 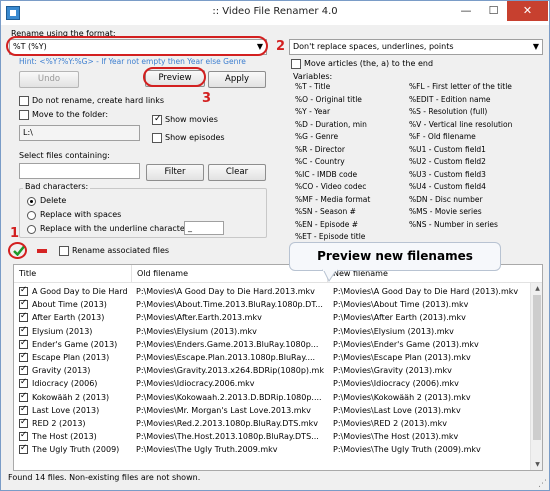 I want to click on old-filename-cell: P:\Movies\Idiocracy.2006.mkv, so click(x=195, y=384).